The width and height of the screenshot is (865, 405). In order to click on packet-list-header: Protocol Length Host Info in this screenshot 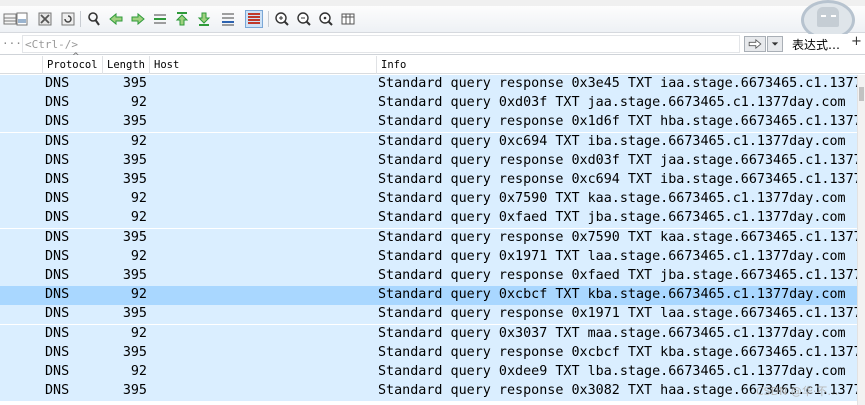, I will do `click(432, 65)`.